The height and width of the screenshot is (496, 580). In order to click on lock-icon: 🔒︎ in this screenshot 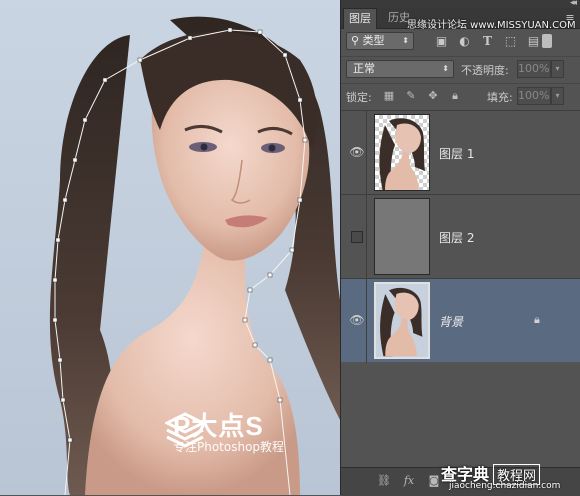, I will do `click(537, 319)`.